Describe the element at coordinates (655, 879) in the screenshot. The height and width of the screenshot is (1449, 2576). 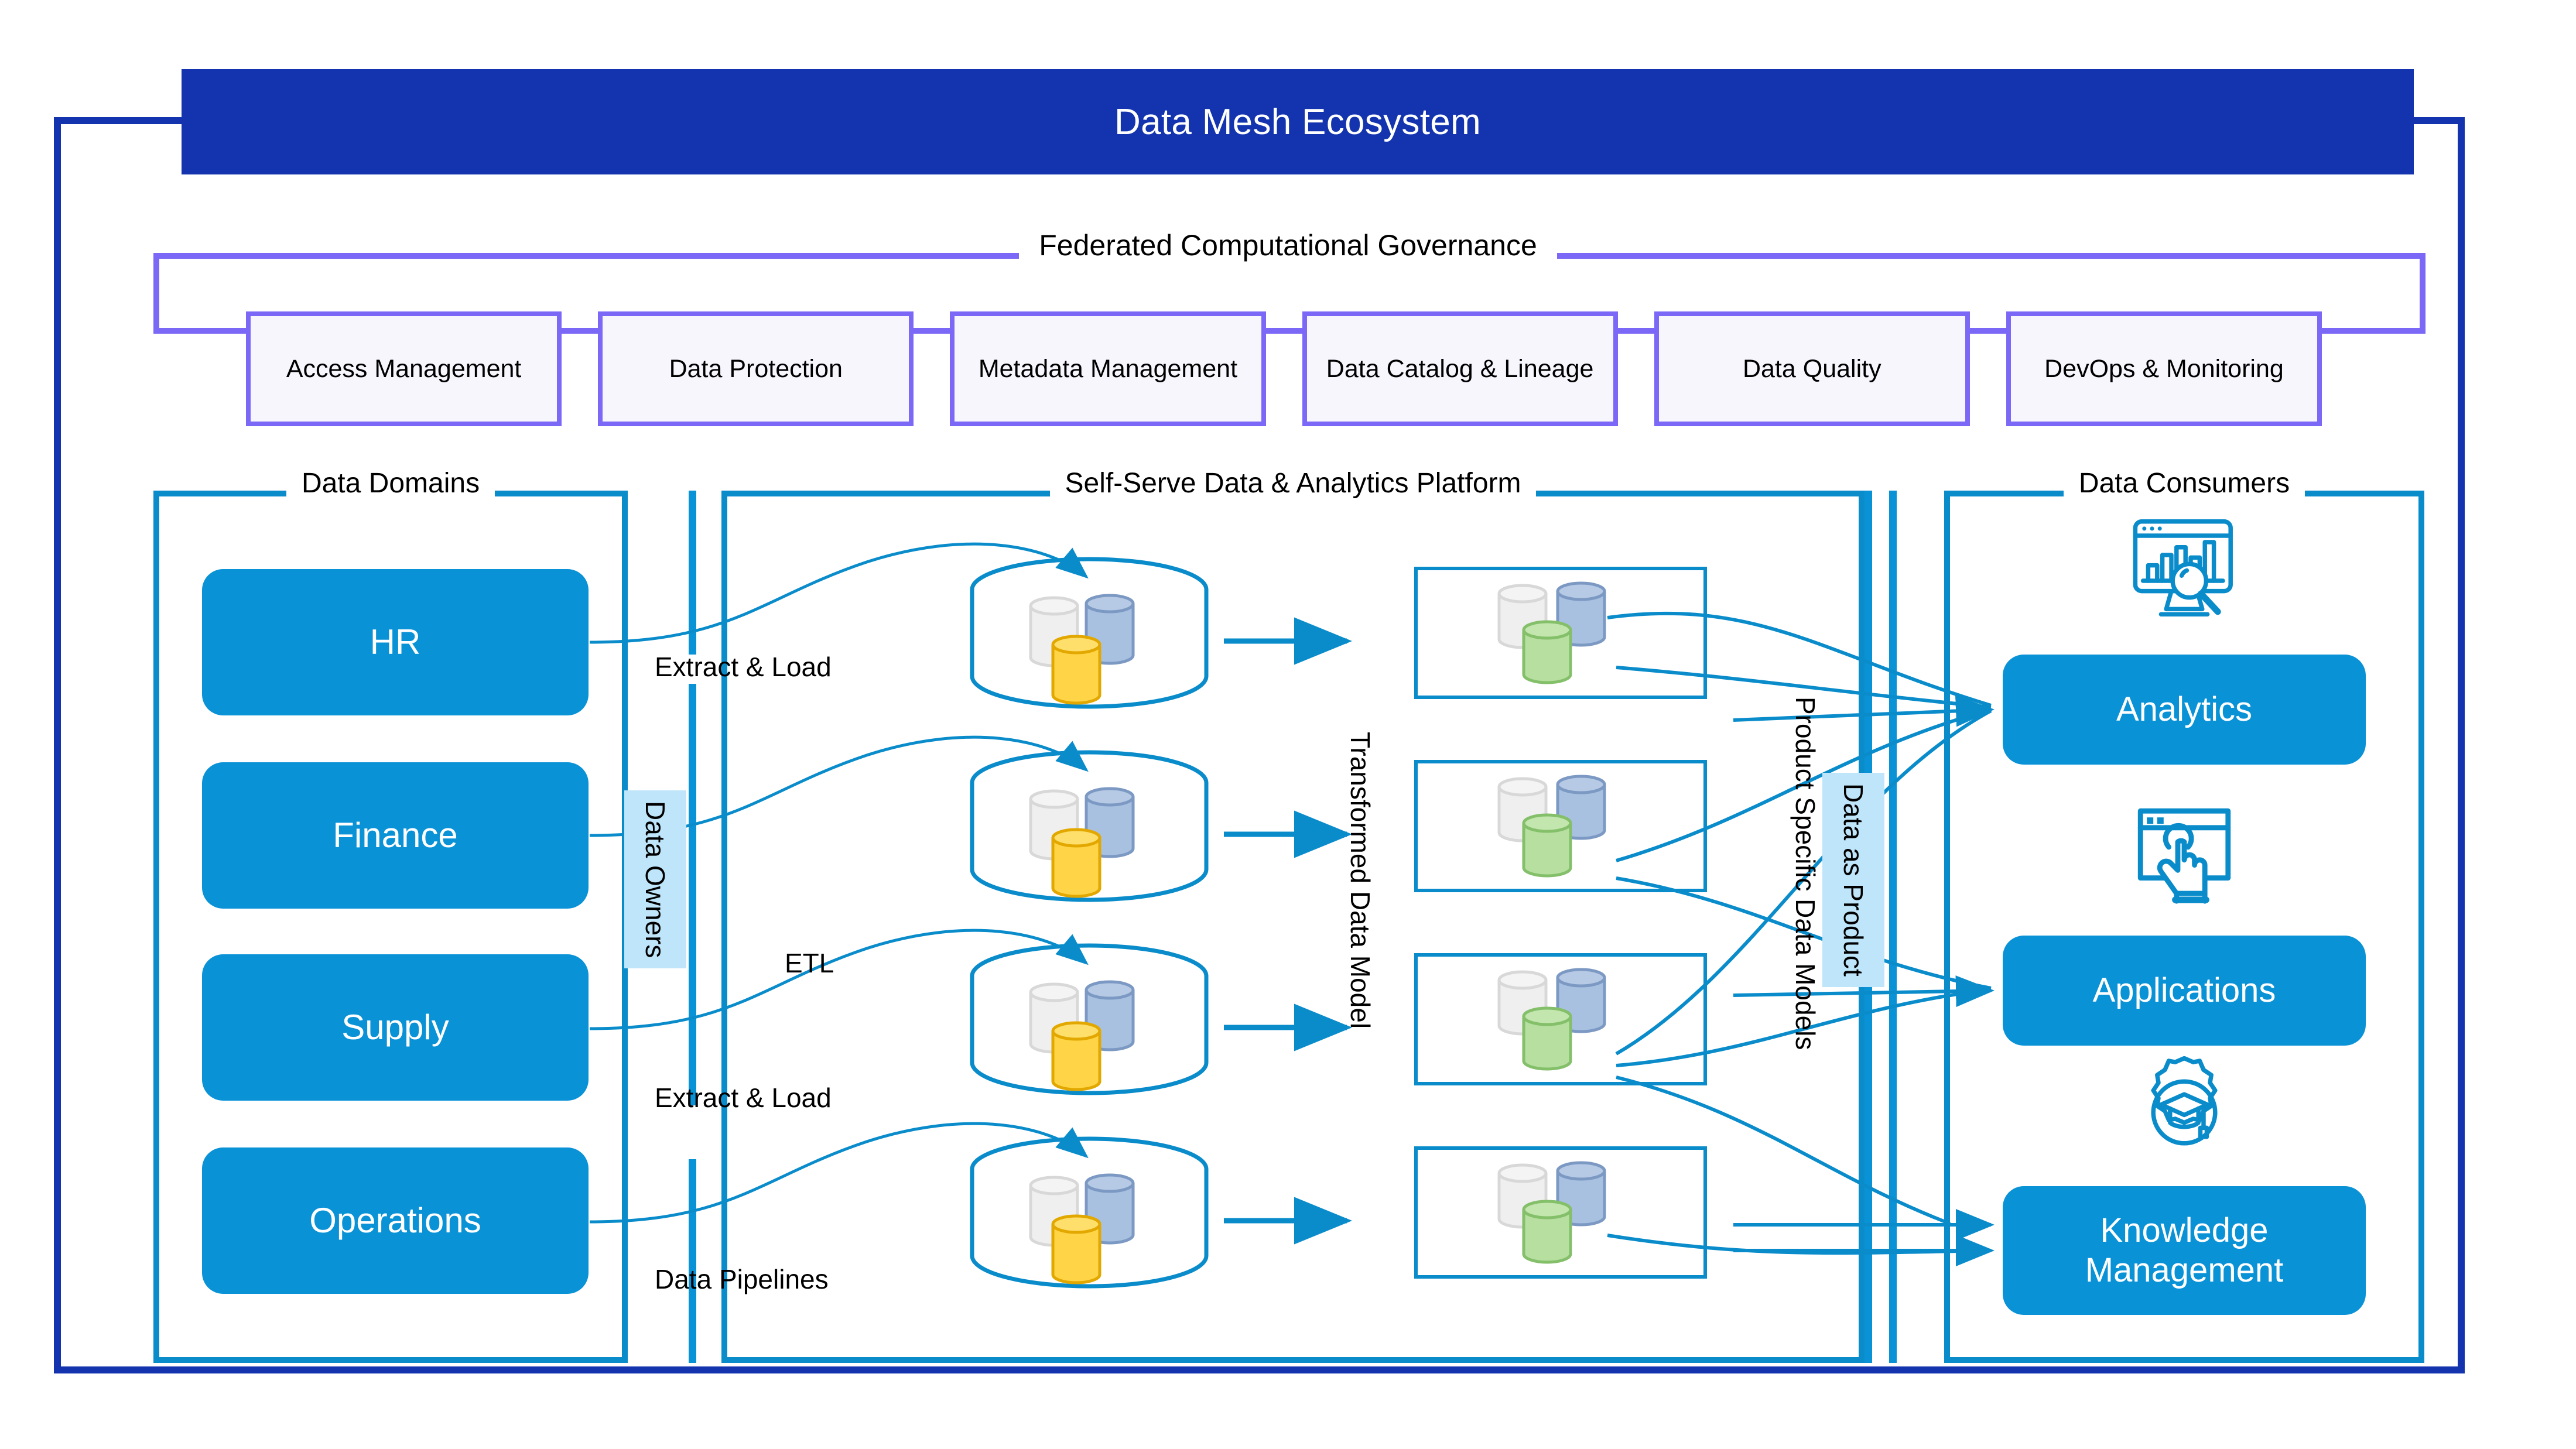
I see `label-data-owners: Data Owners` at that location.